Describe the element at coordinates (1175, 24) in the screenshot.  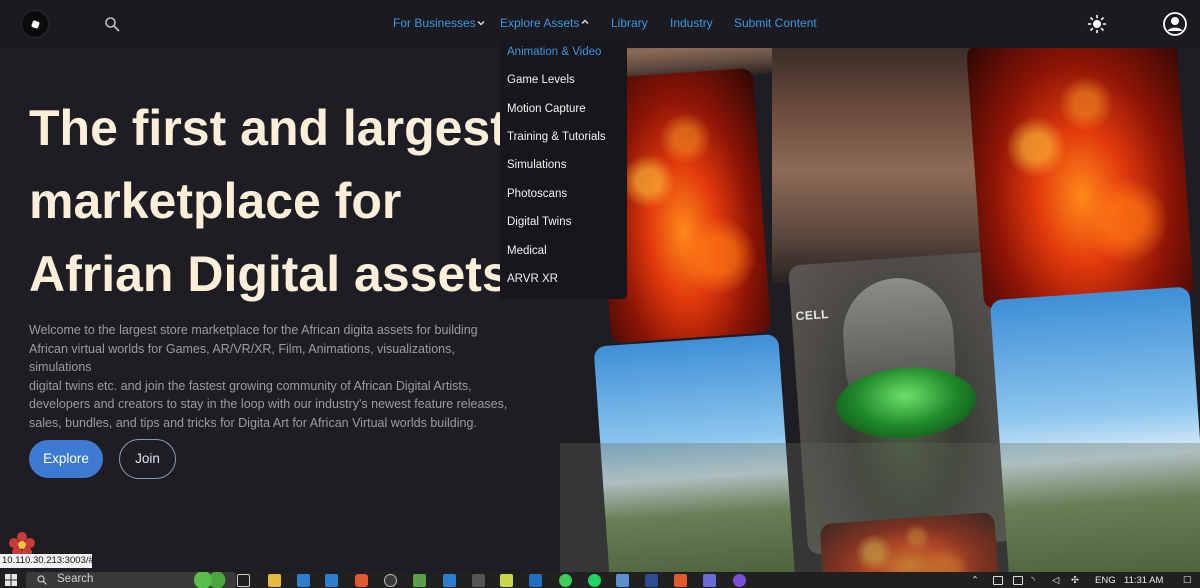
I see `user-avatar-icon` at that location.